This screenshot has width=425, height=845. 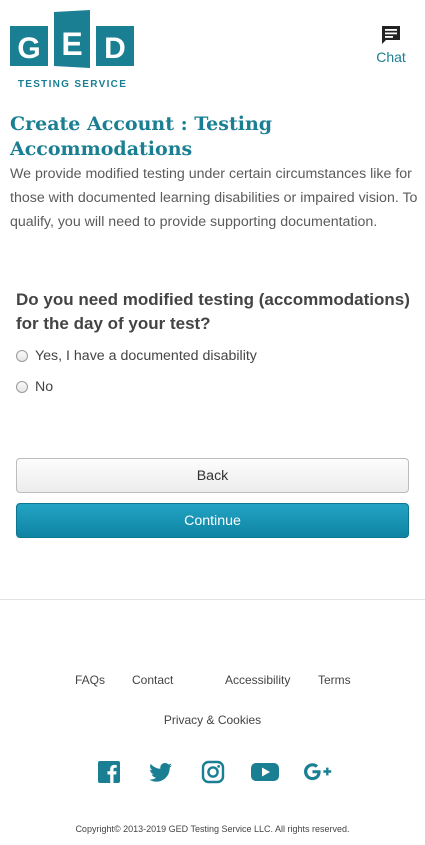 What do you see at coordinates (213, 772) in the screenshot?
I see `instagram-icon` at bounding box center [213, 772].